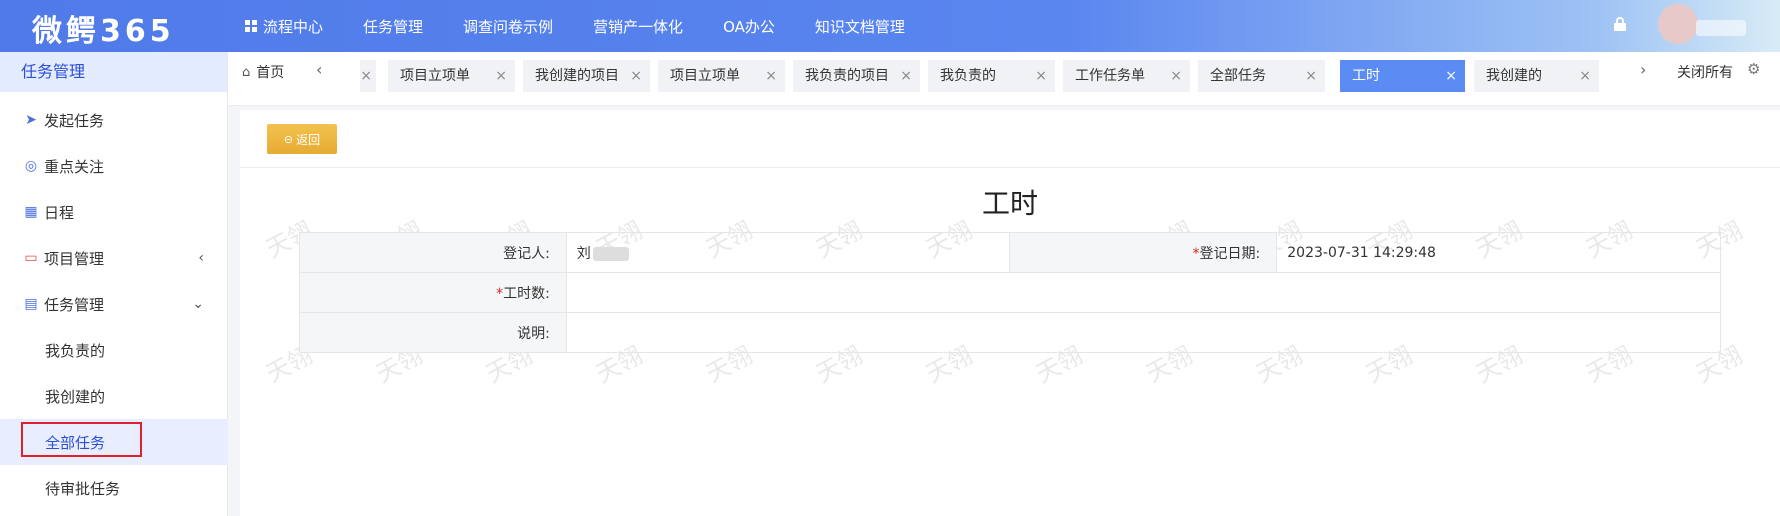 The image size is (1780, 516). I want to click on back-circle-icon: ⊝, so click(288, 139).